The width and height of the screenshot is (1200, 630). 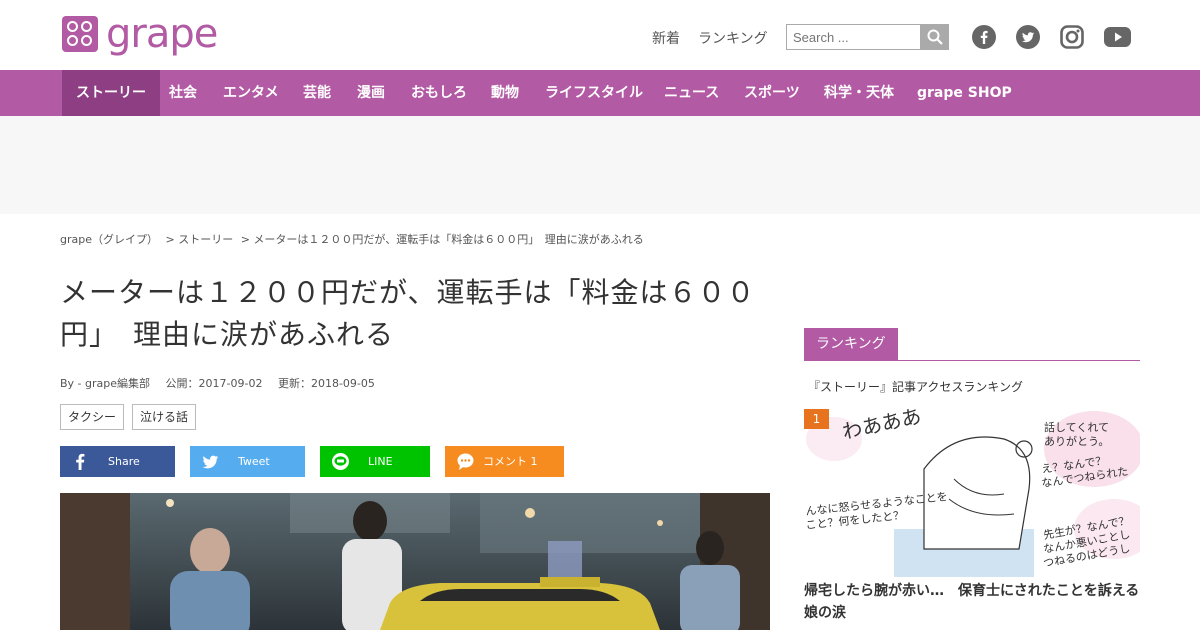 I want to click on search-form, so click(x=867, y=37).